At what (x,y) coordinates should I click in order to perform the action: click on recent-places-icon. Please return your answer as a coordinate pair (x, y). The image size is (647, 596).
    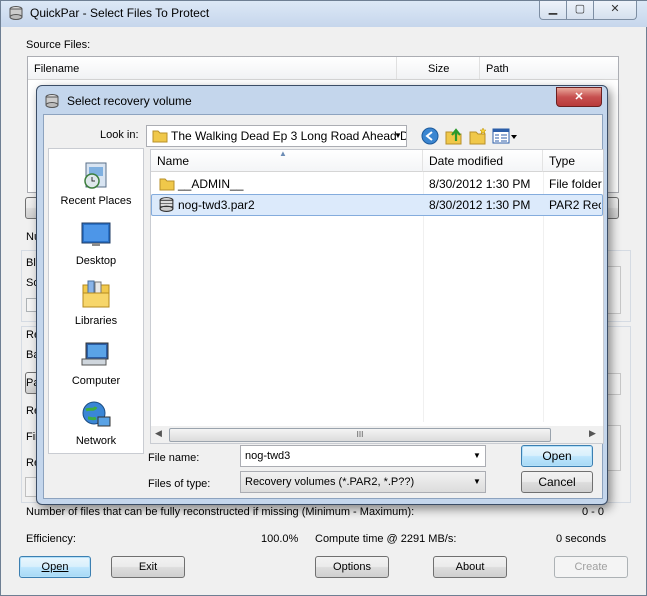
    Looking at the image, I should click on (95, 175).